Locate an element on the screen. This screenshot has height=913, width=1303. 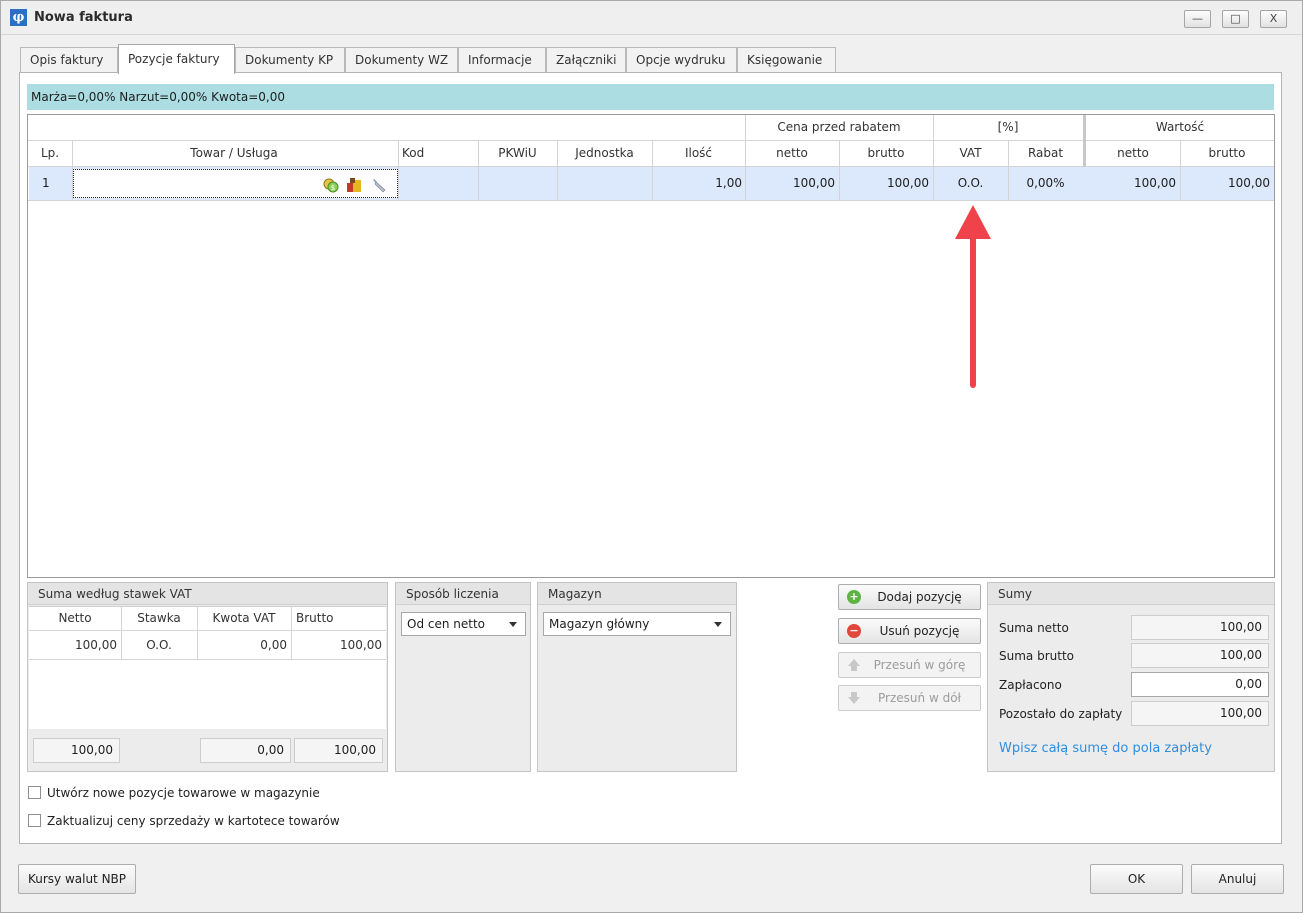
paid-label: Zapłacono is located at coordinates (1030, 685).